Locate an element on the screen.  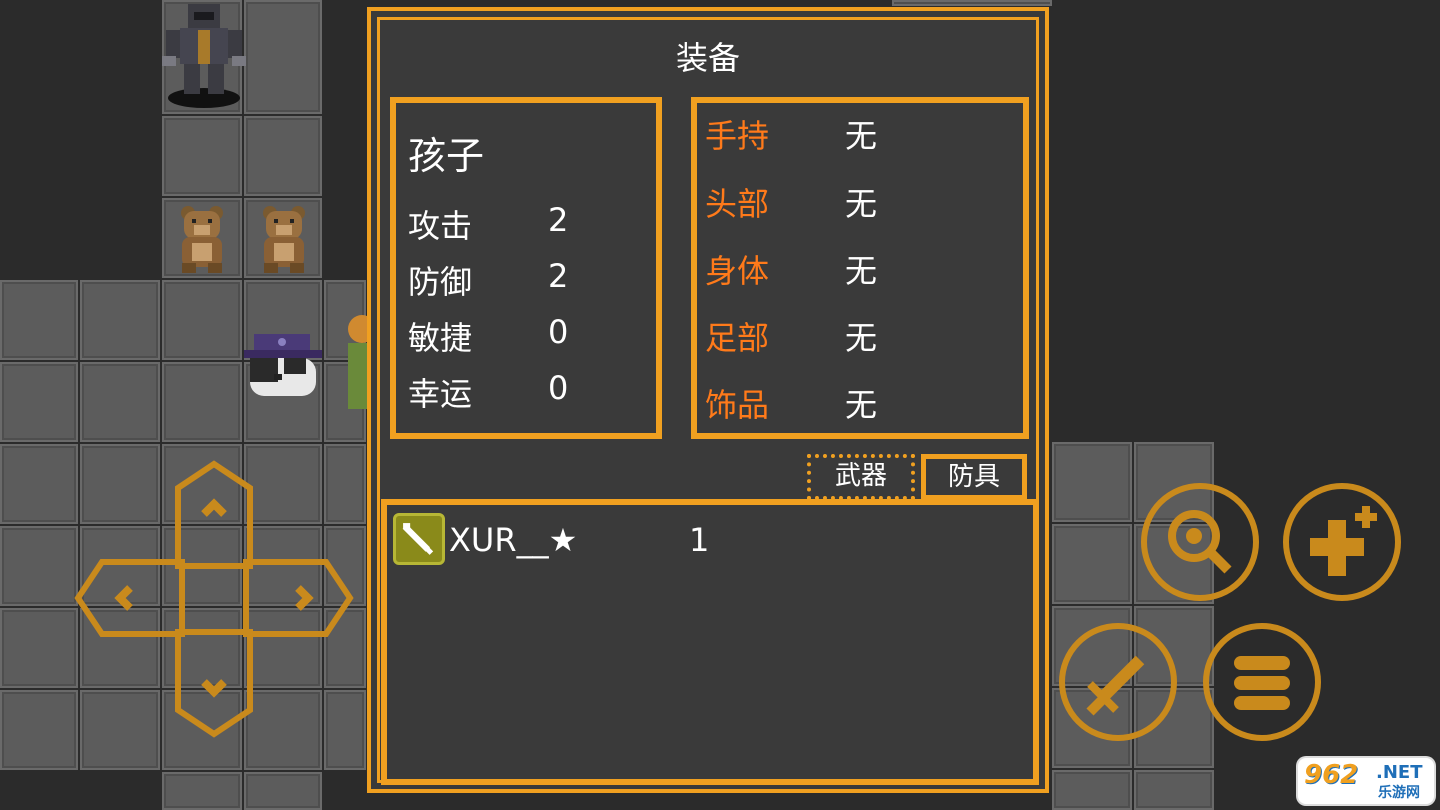
pumpkin-npc-sprite is located at coordinates (359, 362).